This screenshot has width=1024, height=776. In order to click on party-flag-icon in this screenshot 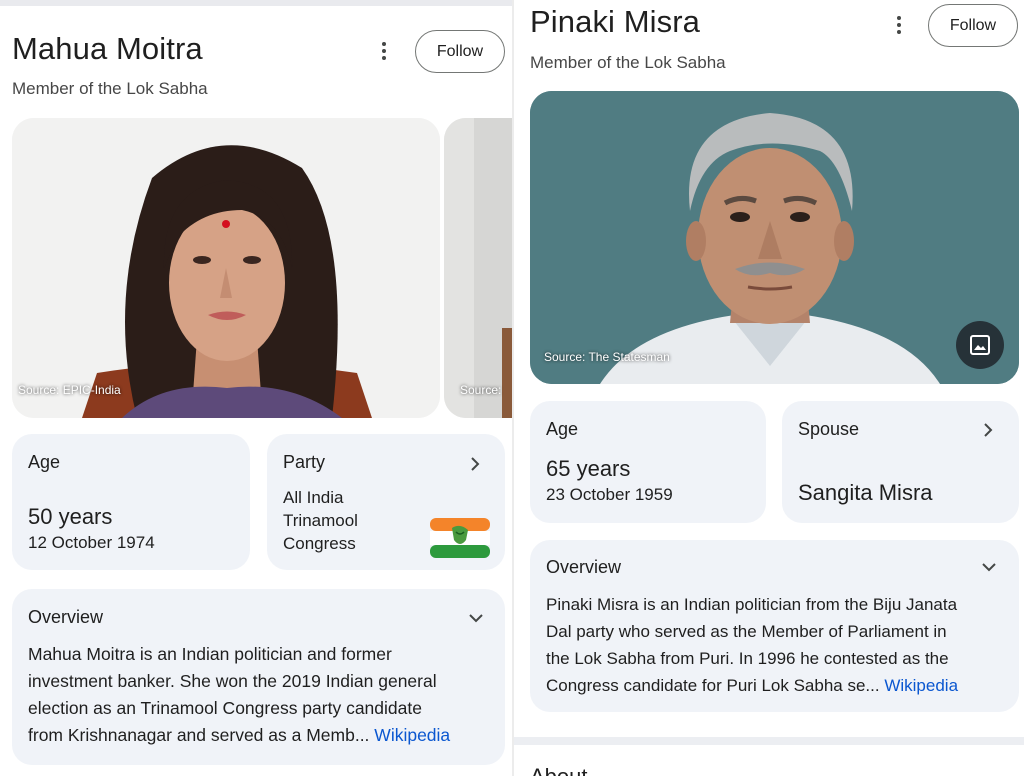, I will do `click(460, 538)`.